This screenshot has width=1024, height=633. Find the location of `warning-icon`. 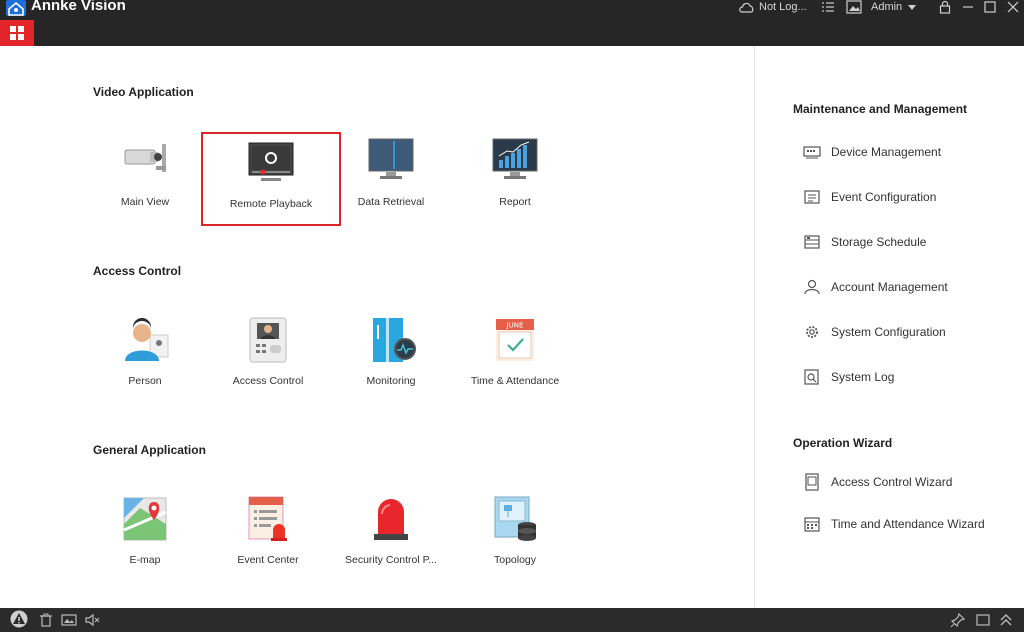

warning-icon is located at coordinates (19, 619).